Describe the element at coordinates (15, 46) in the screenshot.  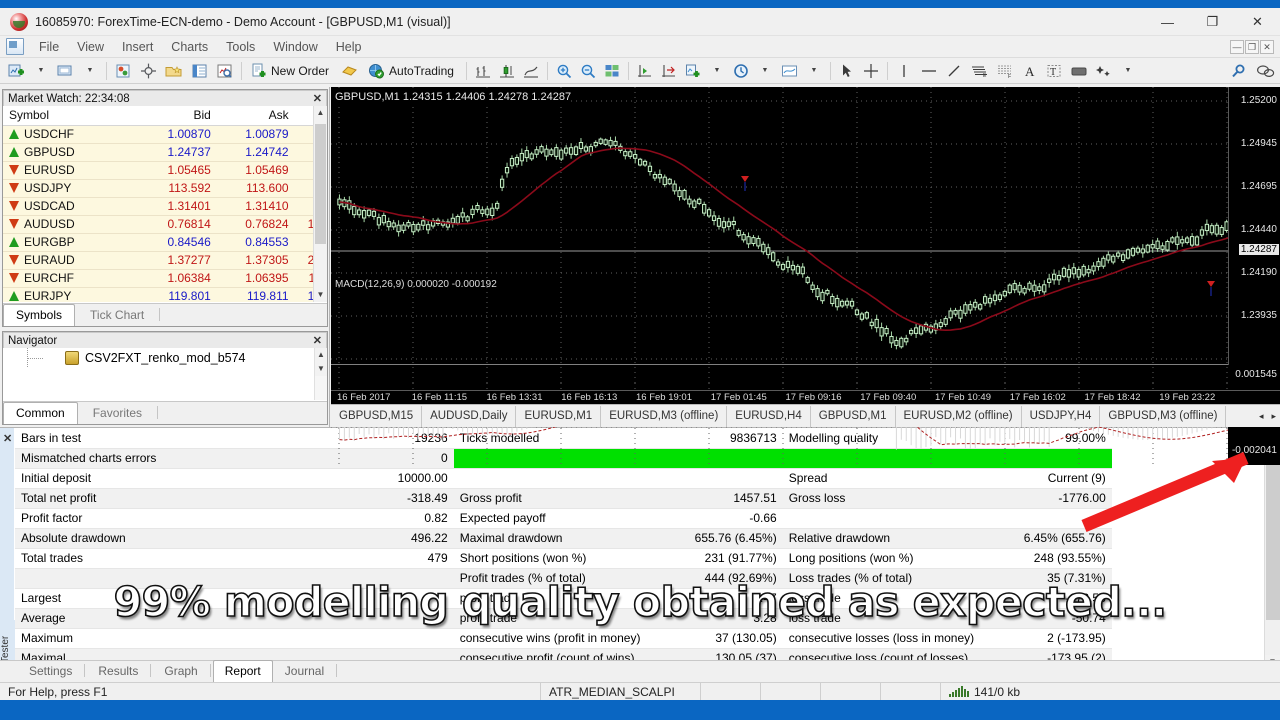
I see `menu-app-icon` at that location.